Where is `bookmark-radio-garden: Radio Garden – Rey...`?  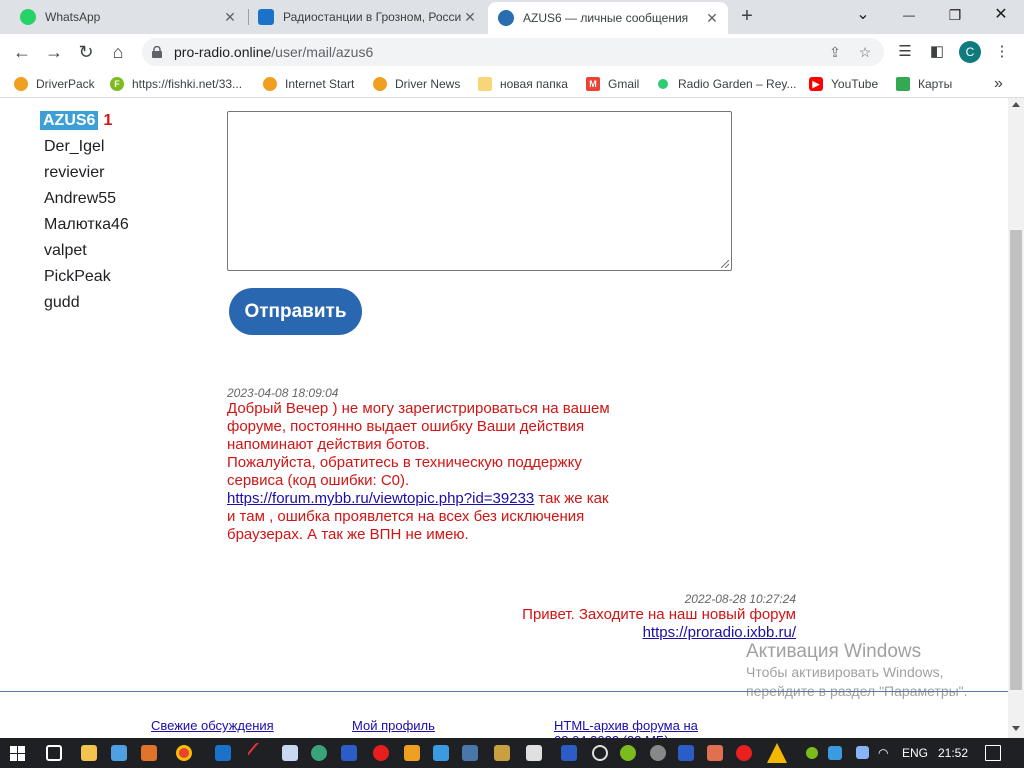 bookmark-radio-garden: Radio Garden – Rey... is located at coordinates (726, 84).